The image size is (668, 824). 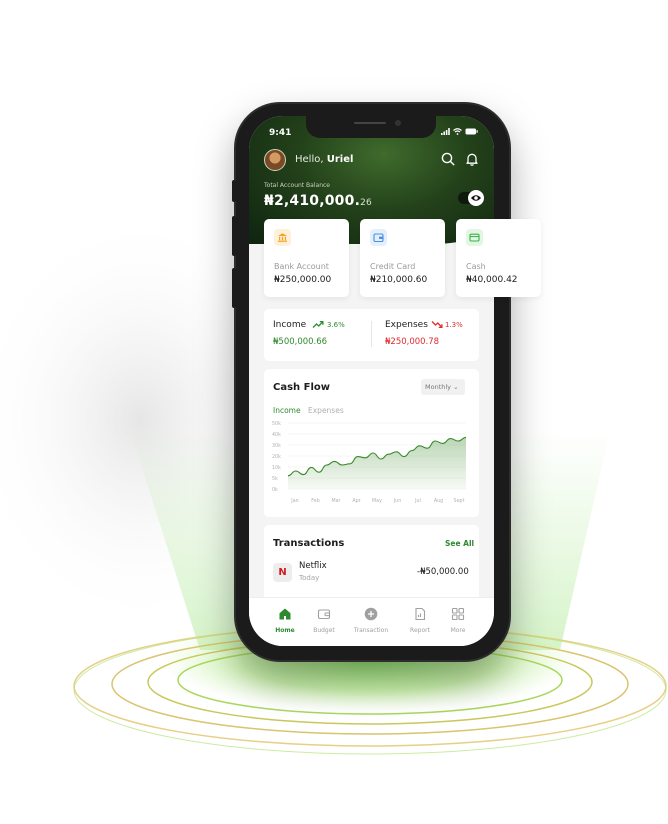 I want to click on cash-flow-title: Cash Flow, so click(x=302, y=387).